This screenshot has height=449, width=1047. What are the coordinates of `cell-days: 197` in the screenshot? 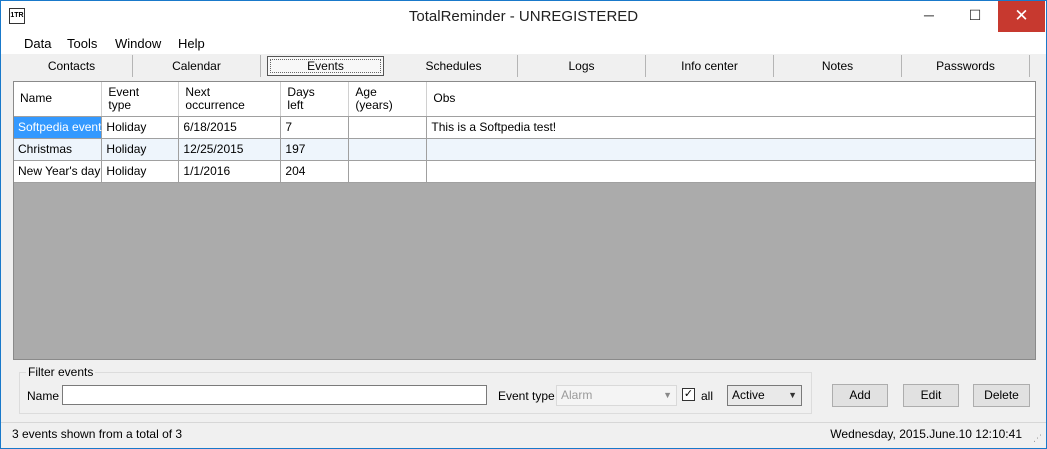 It's located at (315, 149).